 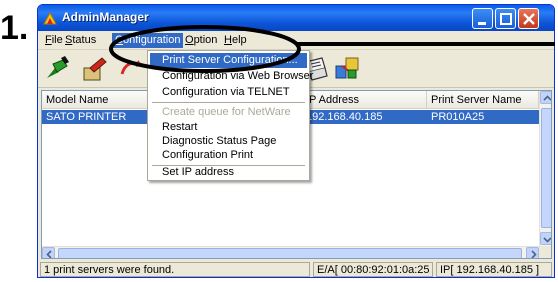 I want to click on maximize-button, so click(x=505, y=18).